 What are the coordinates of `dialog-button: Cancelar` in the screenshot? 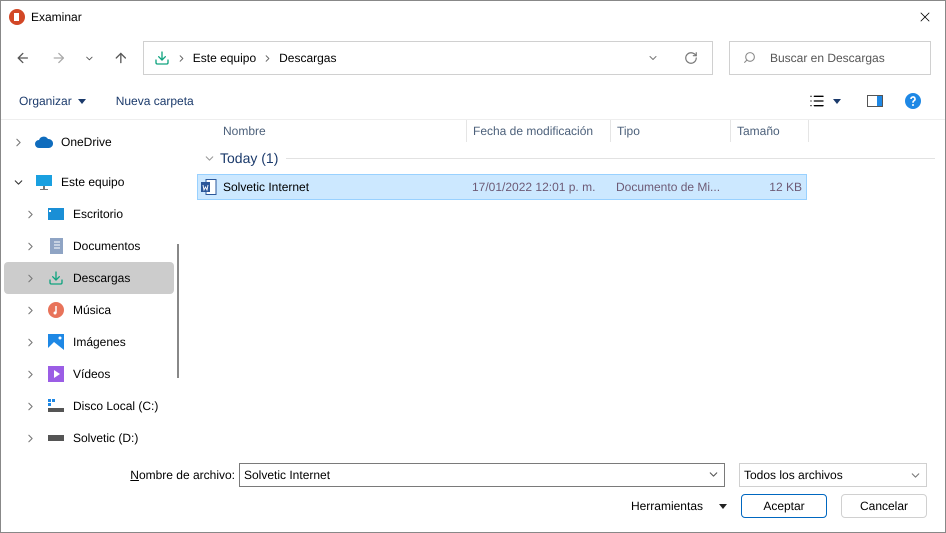 It's located at (884, 506).